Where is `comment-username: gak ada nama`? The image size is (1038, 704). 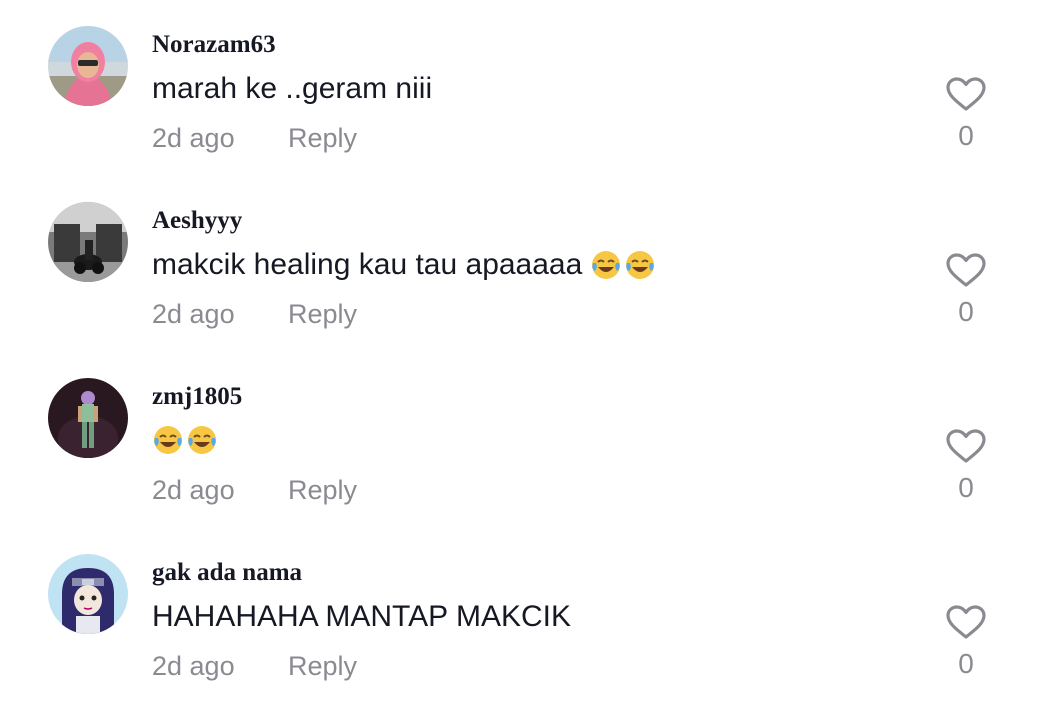 comment-username: gak ada nama is located at coordinates (227, 573).